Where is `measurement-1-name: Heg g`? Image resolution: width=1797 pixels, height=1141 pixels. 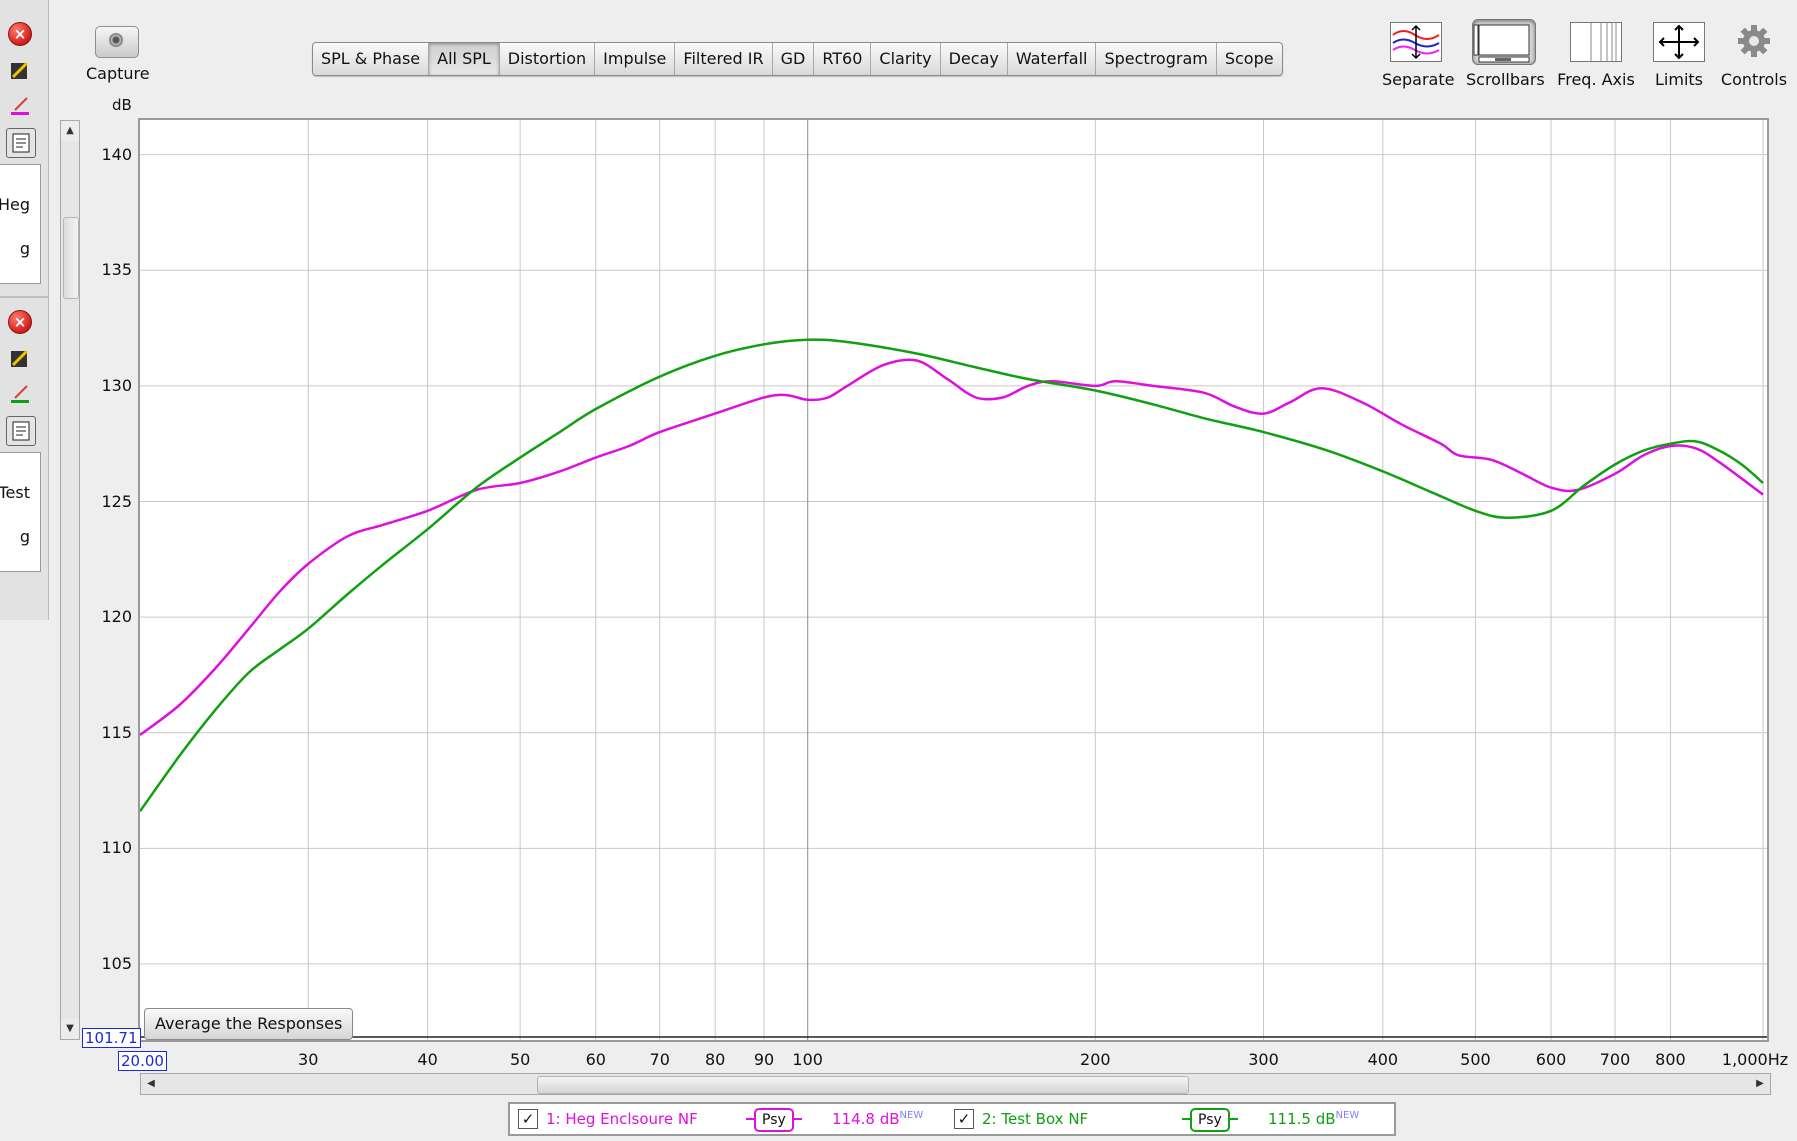
measurement-1-name: Heg g is located at coordinates (20, 224).